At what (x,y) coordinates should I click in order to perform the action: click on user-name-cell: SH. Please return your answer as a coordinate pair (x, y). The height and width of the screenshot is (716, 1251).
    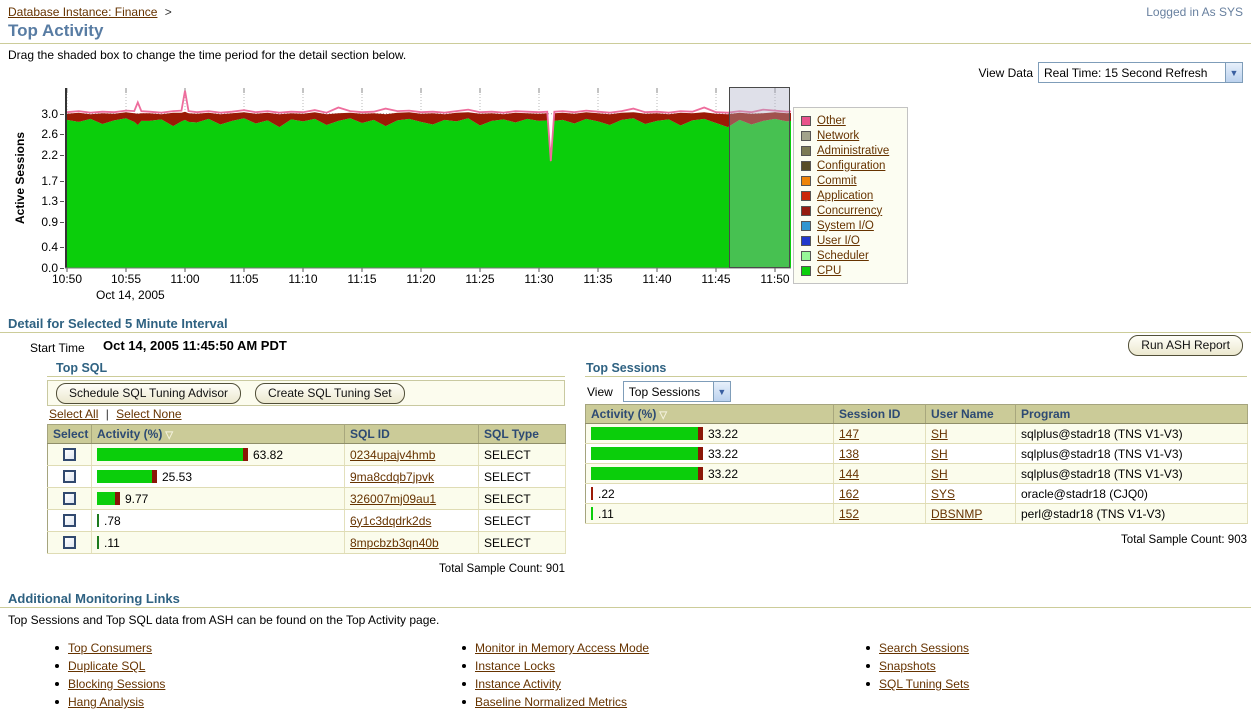
    Looking at the image, I should click on (970, 453).